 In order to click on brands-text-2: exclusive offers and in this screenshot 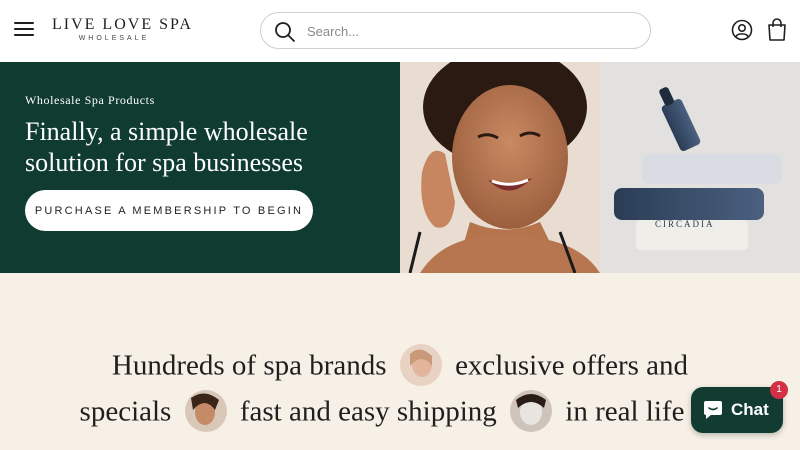, I will do `click(572, 365)`.